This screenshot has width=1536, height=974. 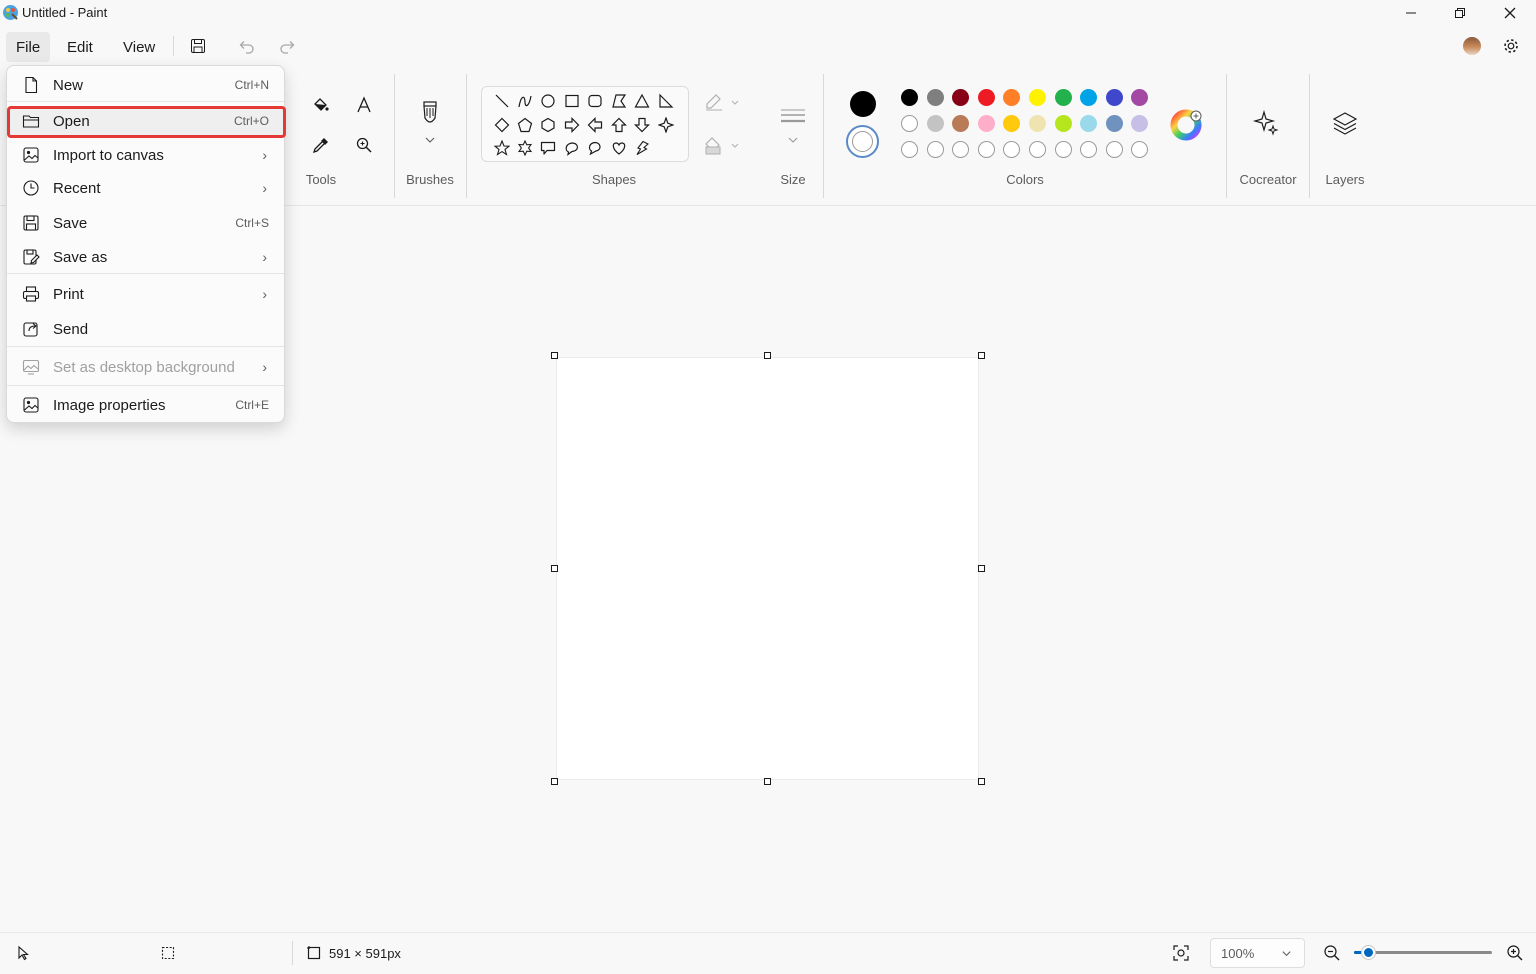 What do you see at coordinates (145, 367) in the screenshot?
I see `file-menu-item-set-as-desktop-background: Set as desktop background ›` at bounding box center [145, 367].